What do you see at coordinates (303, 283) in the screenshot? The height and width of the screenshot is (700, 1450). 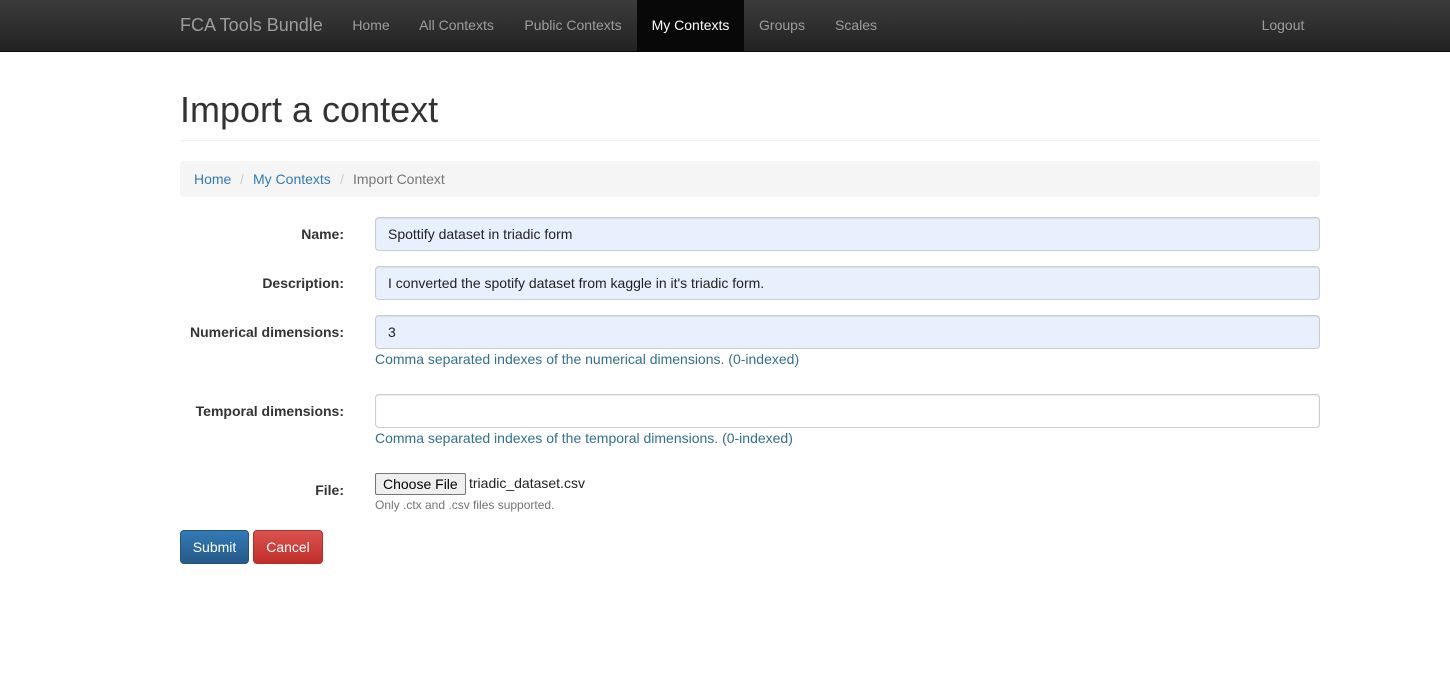 I see `description-label: Description:` at bounding box center [303, 283].